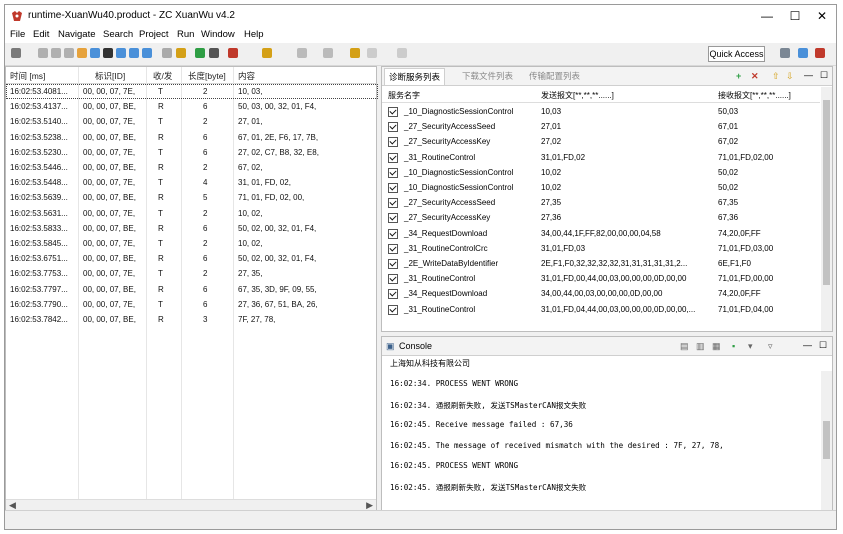 This screenshot has height=534, width=843. Describe the element at coordinates (750, 346) in the screenshot. I see `display-console-icon: ▾` at that location.